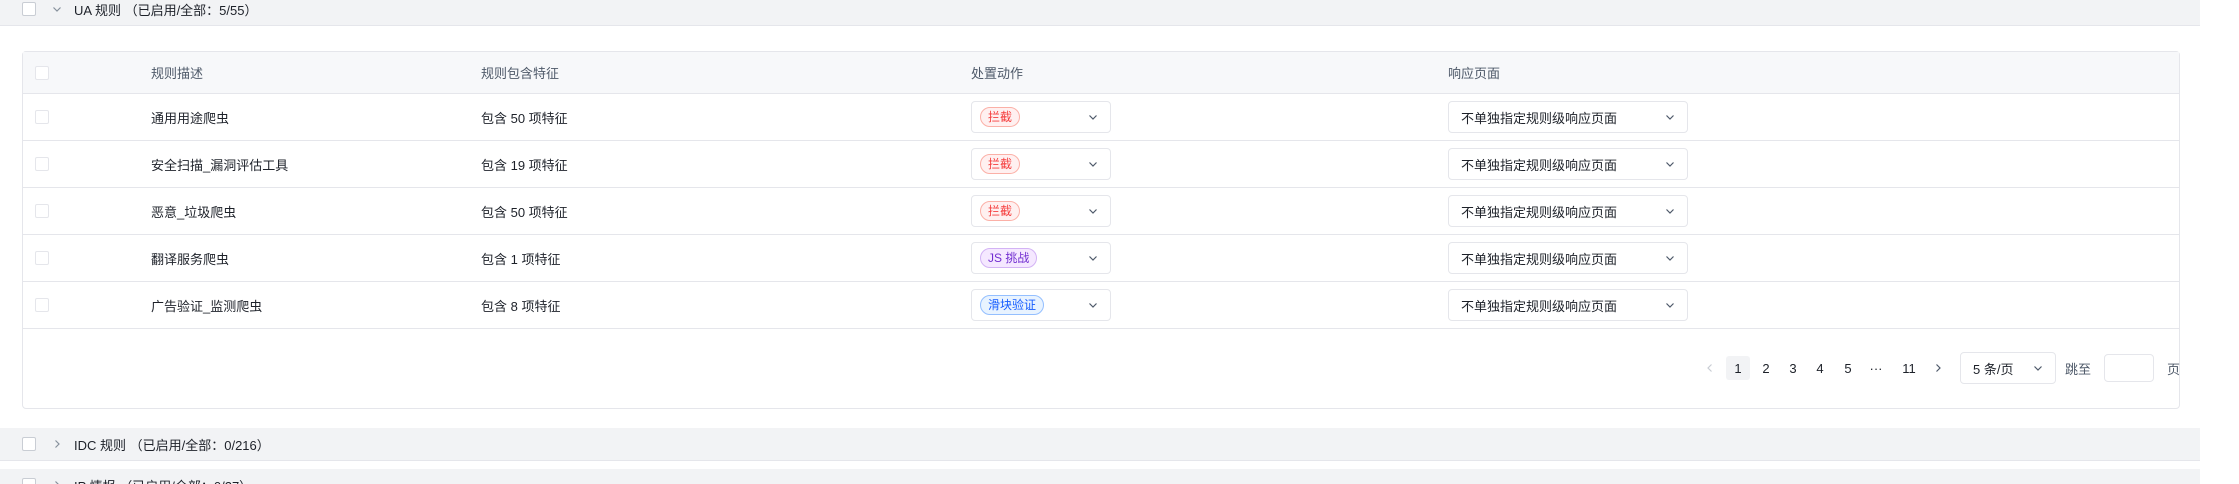 The image size is (2239, 484). I want to click on action-select: JS 挑战, so click(1041, 258).